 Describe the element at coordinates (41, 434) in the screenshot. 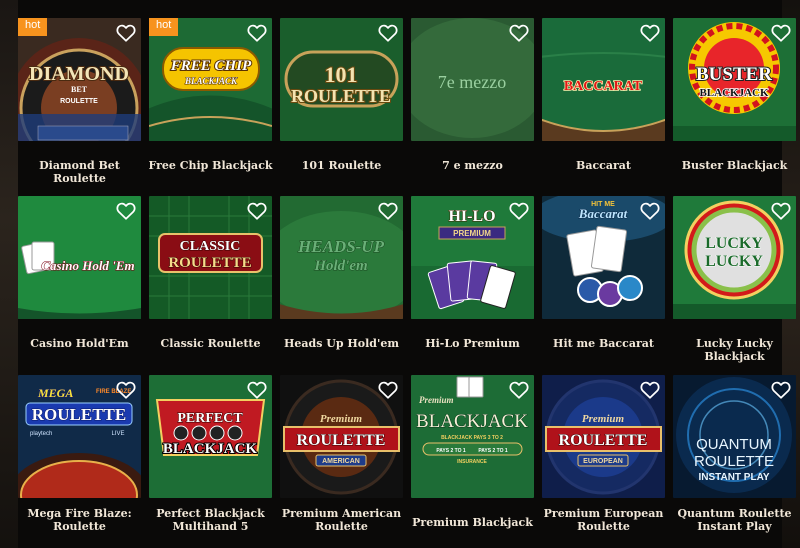

I see `logo-text: playtech` at that location.